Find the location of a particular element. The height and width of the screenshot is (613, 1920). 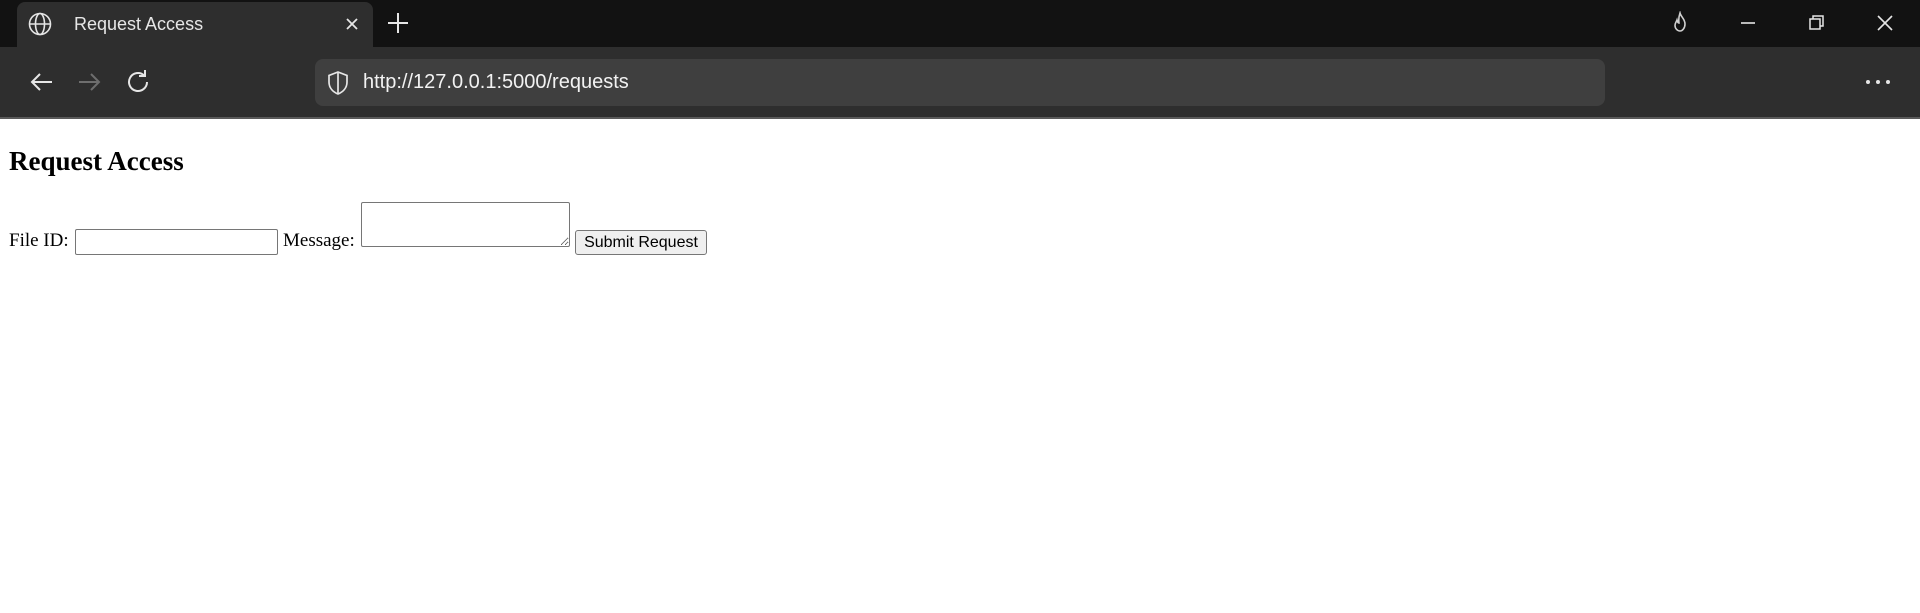

globe-icon is located at coordinates (40, 24).